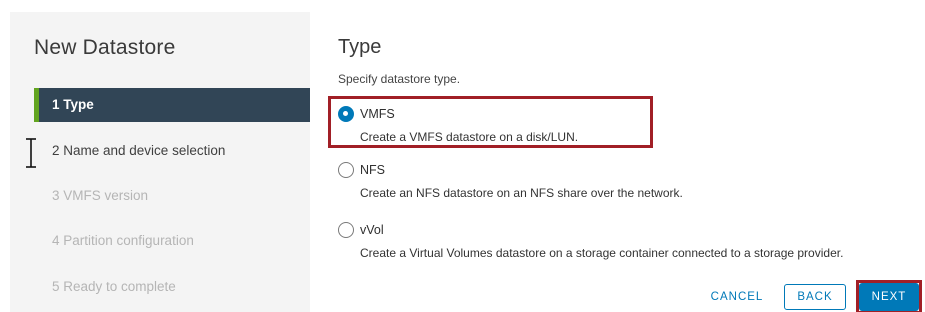 The image size is (925, 312). What do you see at coordinates (172, 105) in the screenshot?
I see `step-type: 1 Type` at bounding box center [172, 105].